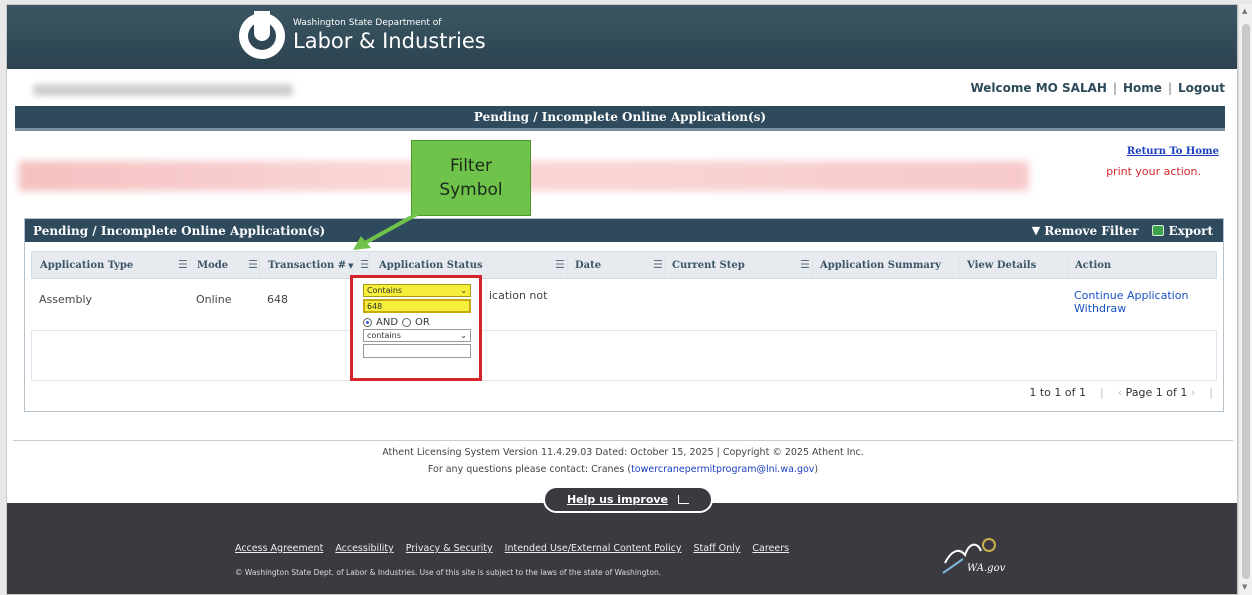 The height and width of the screenshot is (595, 1252). What do you see at coordinates (1093, 265) in the screenshot?
I see `col-action: Action` at bounding box center [1093, 265].